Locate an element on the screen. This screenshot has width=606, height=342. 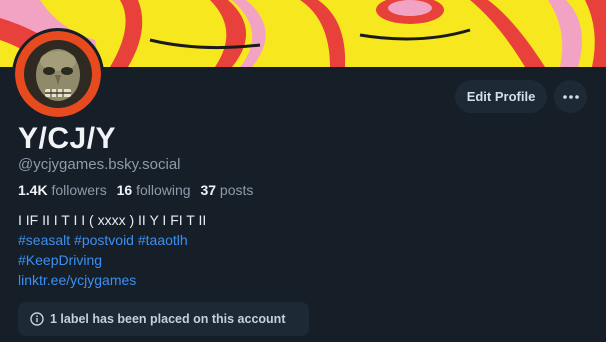
profile-stats: 1.4K followers 16 following 37 posts is located at coordinates (135, 190).